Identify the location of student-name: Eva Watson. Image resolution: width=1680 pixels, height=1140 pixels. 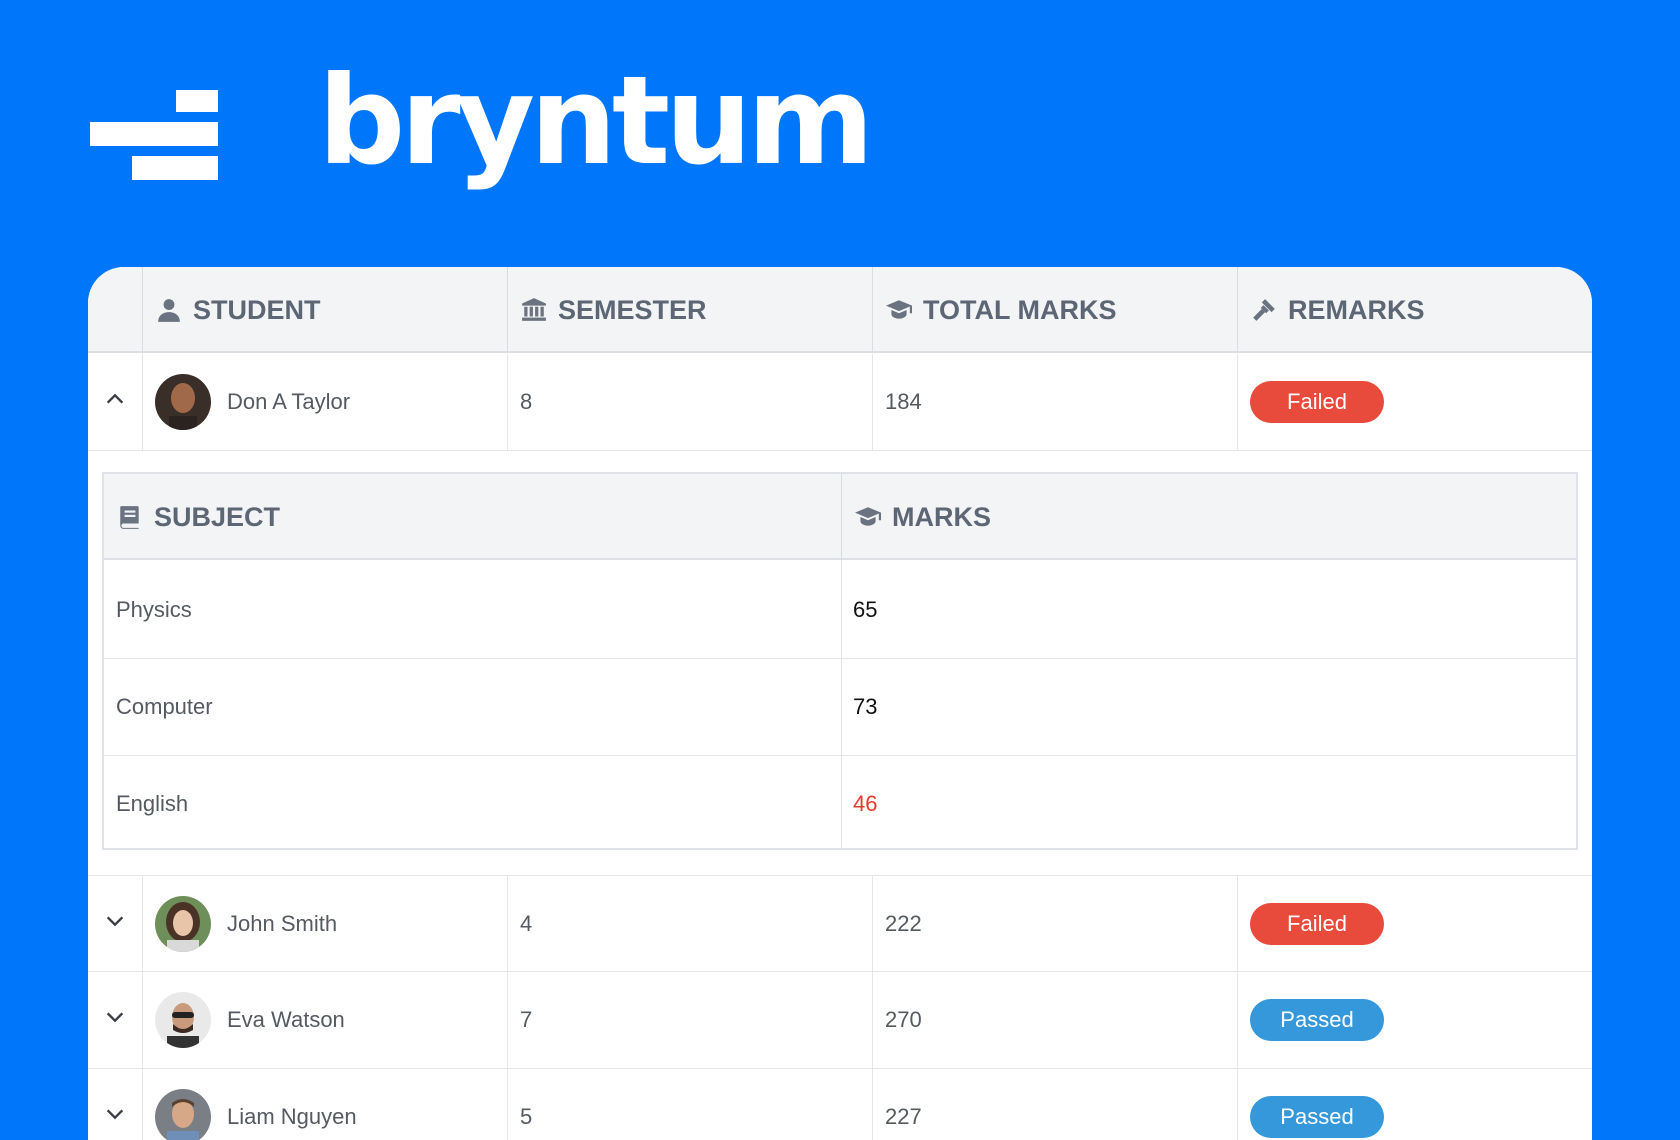
(286, 1019).